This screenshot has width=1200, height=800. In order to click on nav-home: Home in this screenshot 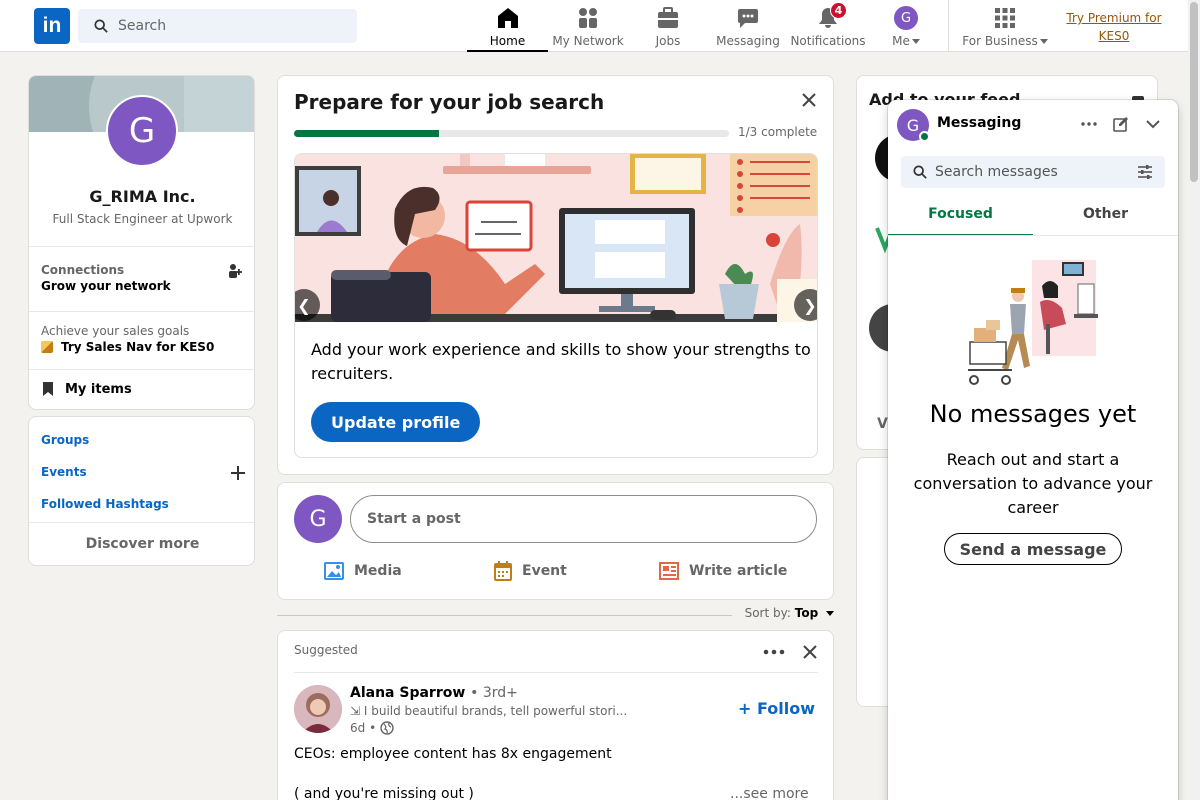, I will do `click(507, 26)`.